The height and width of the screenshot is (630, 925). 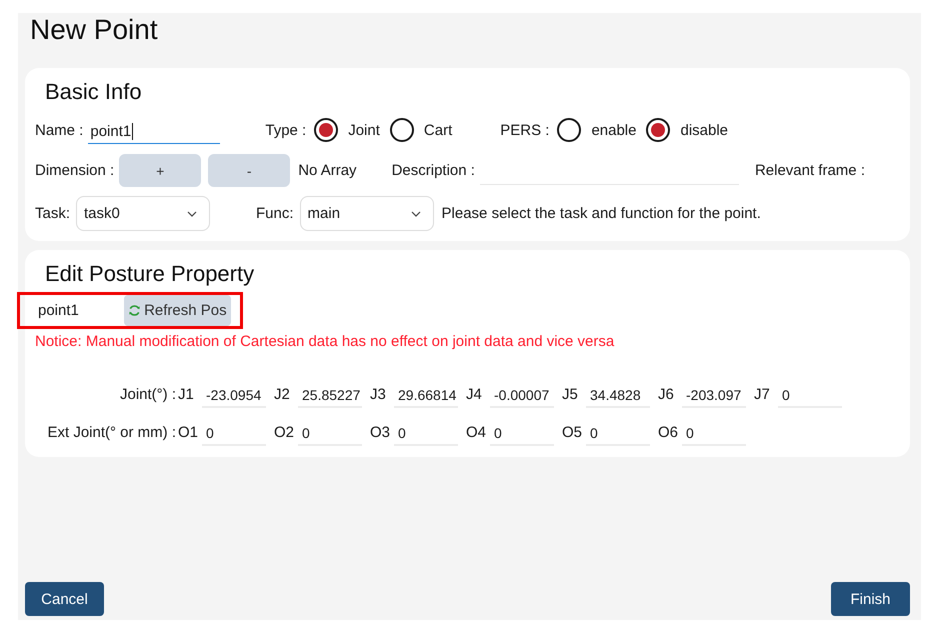 What do you see at coordinates (186, 394) in the screenshot?
I see `axis-label: J1` at bounding box center [186, 394].